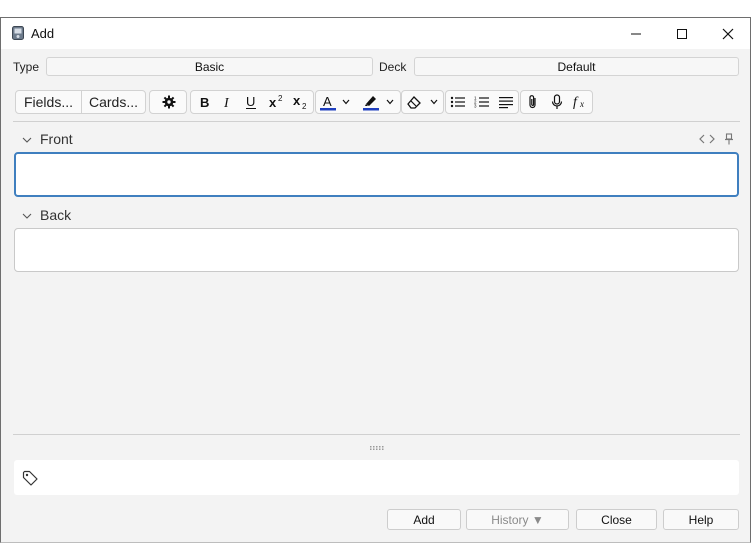 This screenshot has height=560, width=752. What do you see at coordinates (701, 519) in the screenshot?
I see `help-button: Help` at bounding box center [701, 519].